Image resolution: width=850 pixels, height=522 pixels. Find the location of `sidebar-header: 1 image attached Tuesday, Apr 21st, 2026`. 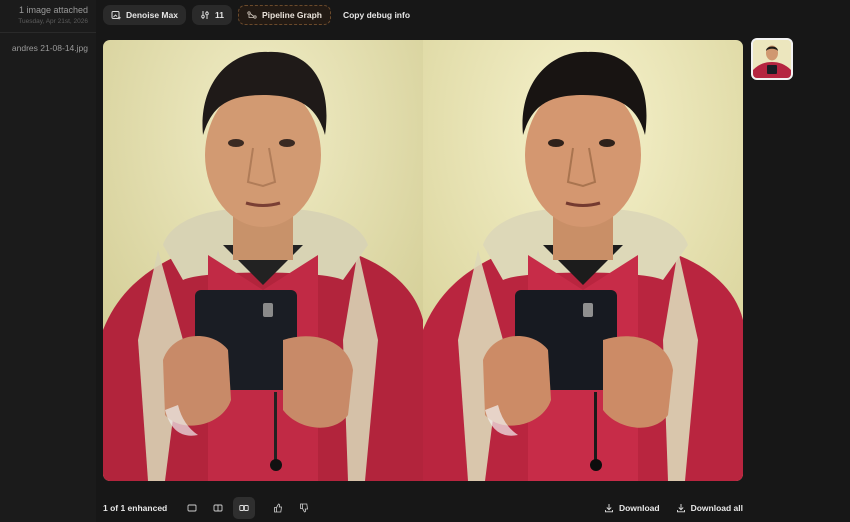

sidebar-header: 1 image attached Tuesday, Apr 21st, 2026 is located at coordinates (48, 16).